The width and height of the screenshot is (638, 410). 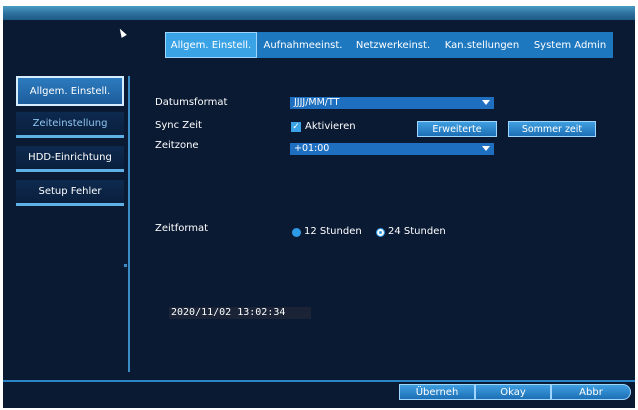 What do you see at coordinates (570, 45) in the screenshot?
I see `tab-system-admin: System Admin` at bounding box center [570, 45].